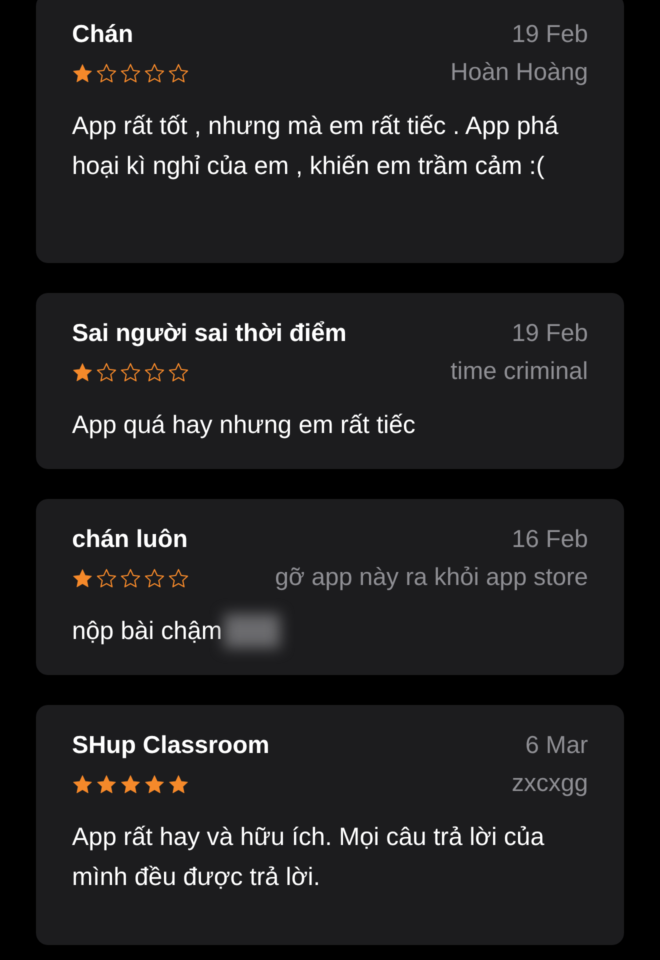 This screenshot has width=660, height=960. I want to click on review-author: time criminal, so click(519, 372).